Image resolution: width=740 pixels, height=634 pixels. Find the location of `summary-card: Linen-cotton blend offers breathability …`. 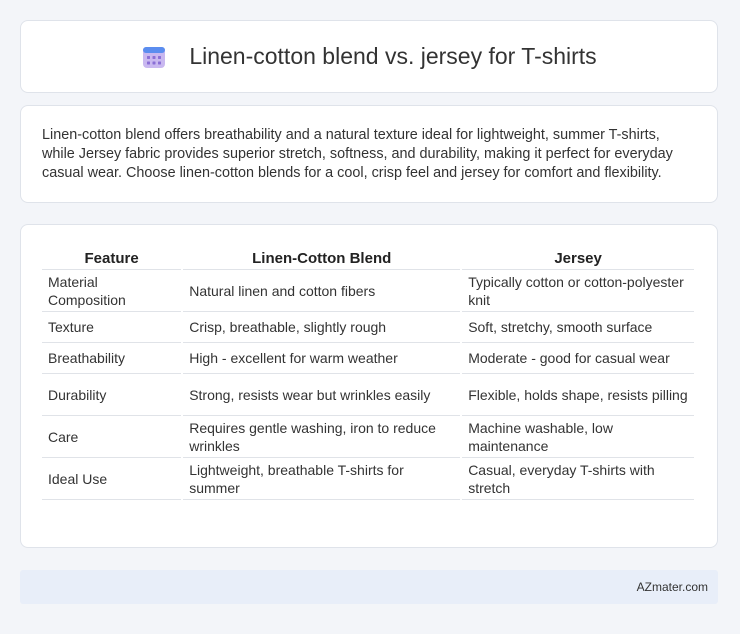

summary-card: Linen-cotton blend offers breathability … is located at coordinates (369, 154).